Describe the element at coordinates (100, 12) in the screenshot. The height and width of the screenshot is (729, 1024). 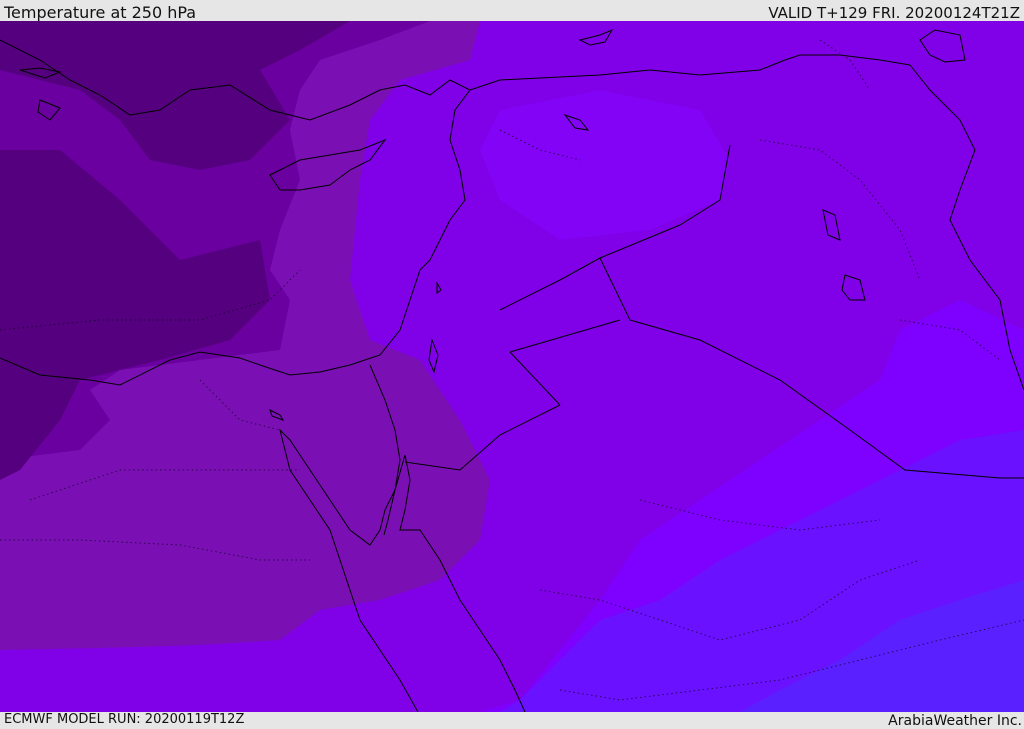
I see `map-title: Temperature at 250 hPa` at that location.